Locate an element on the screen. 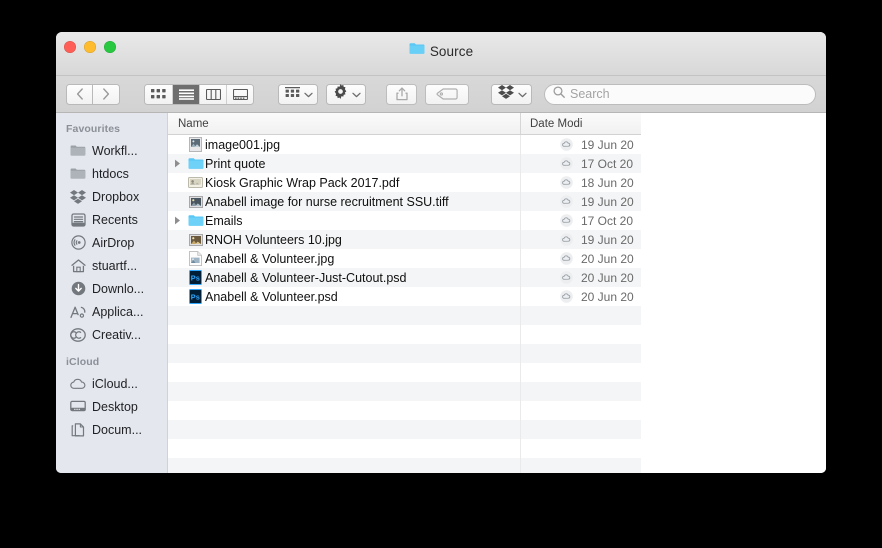 The width and height of the screenshot is (882, 548). window-title: Source is located at coordinates (451, 51).